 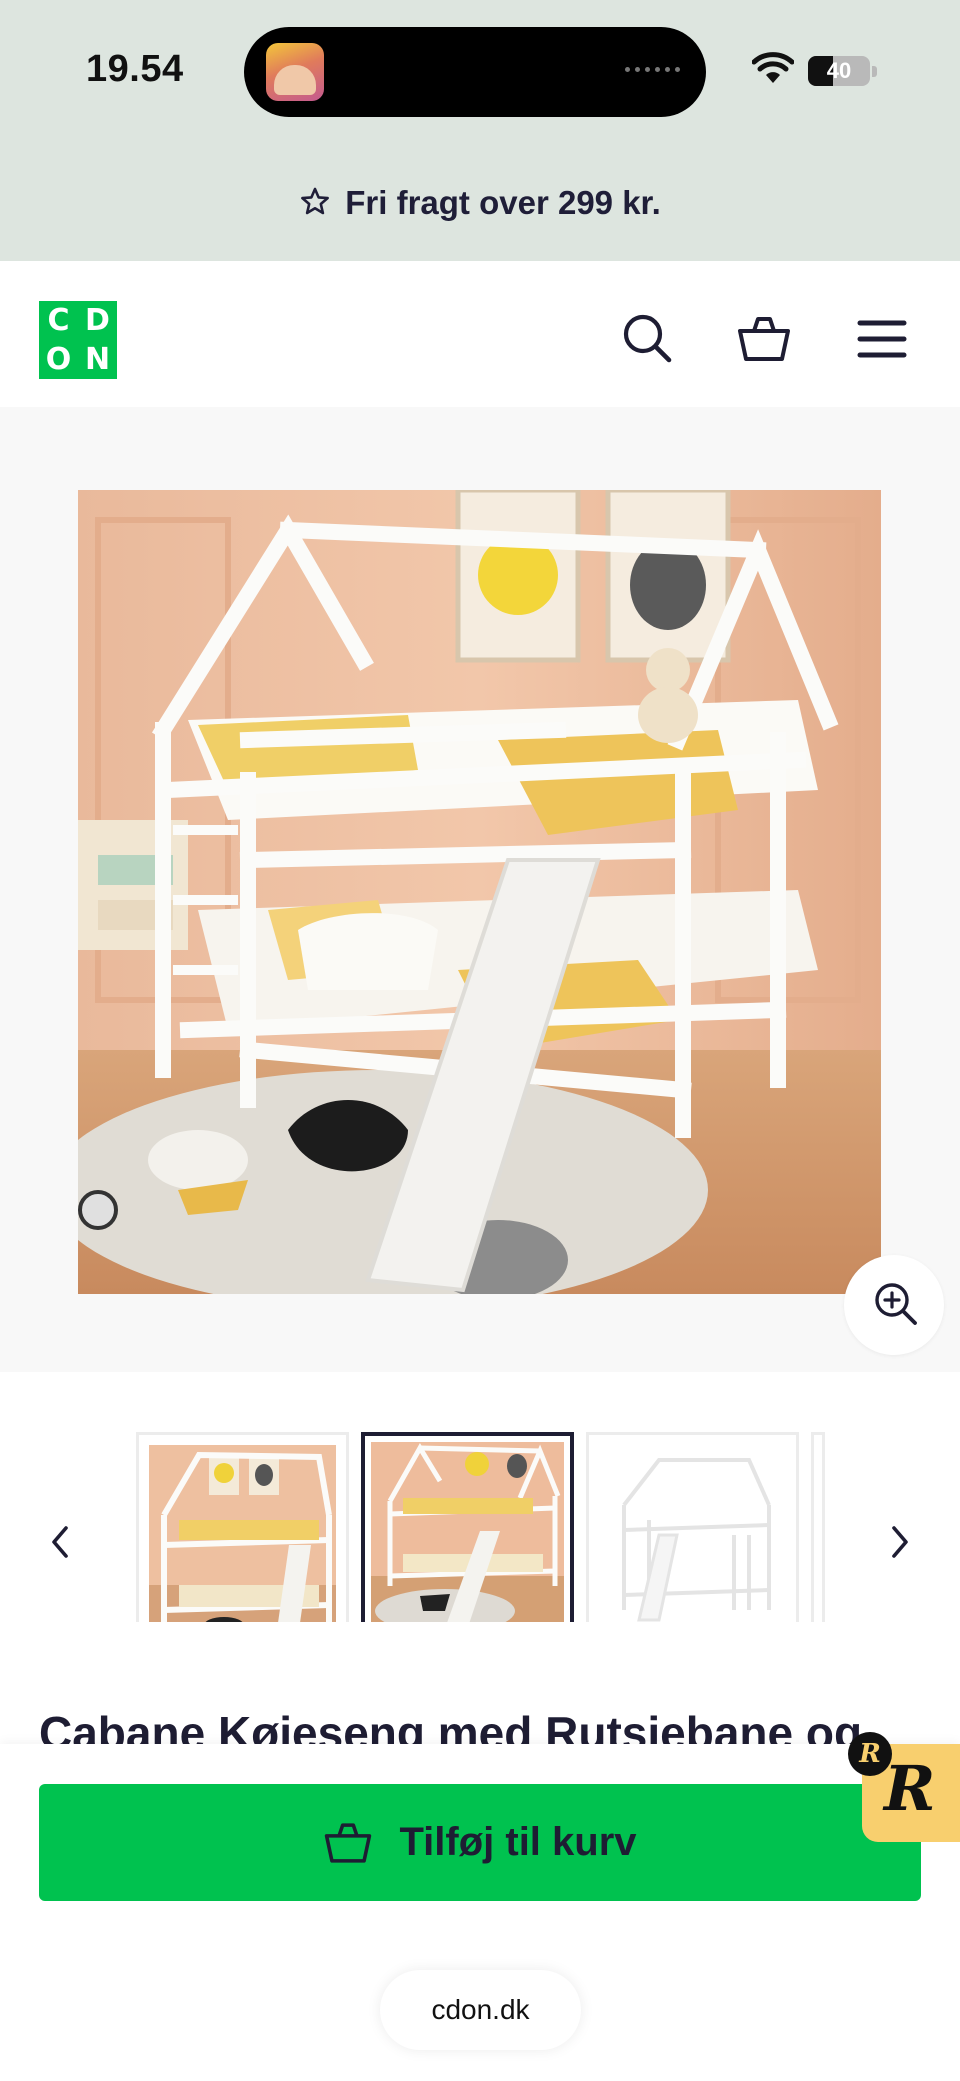 I want to click on logo-letter: C, so click(x=58, y=320).